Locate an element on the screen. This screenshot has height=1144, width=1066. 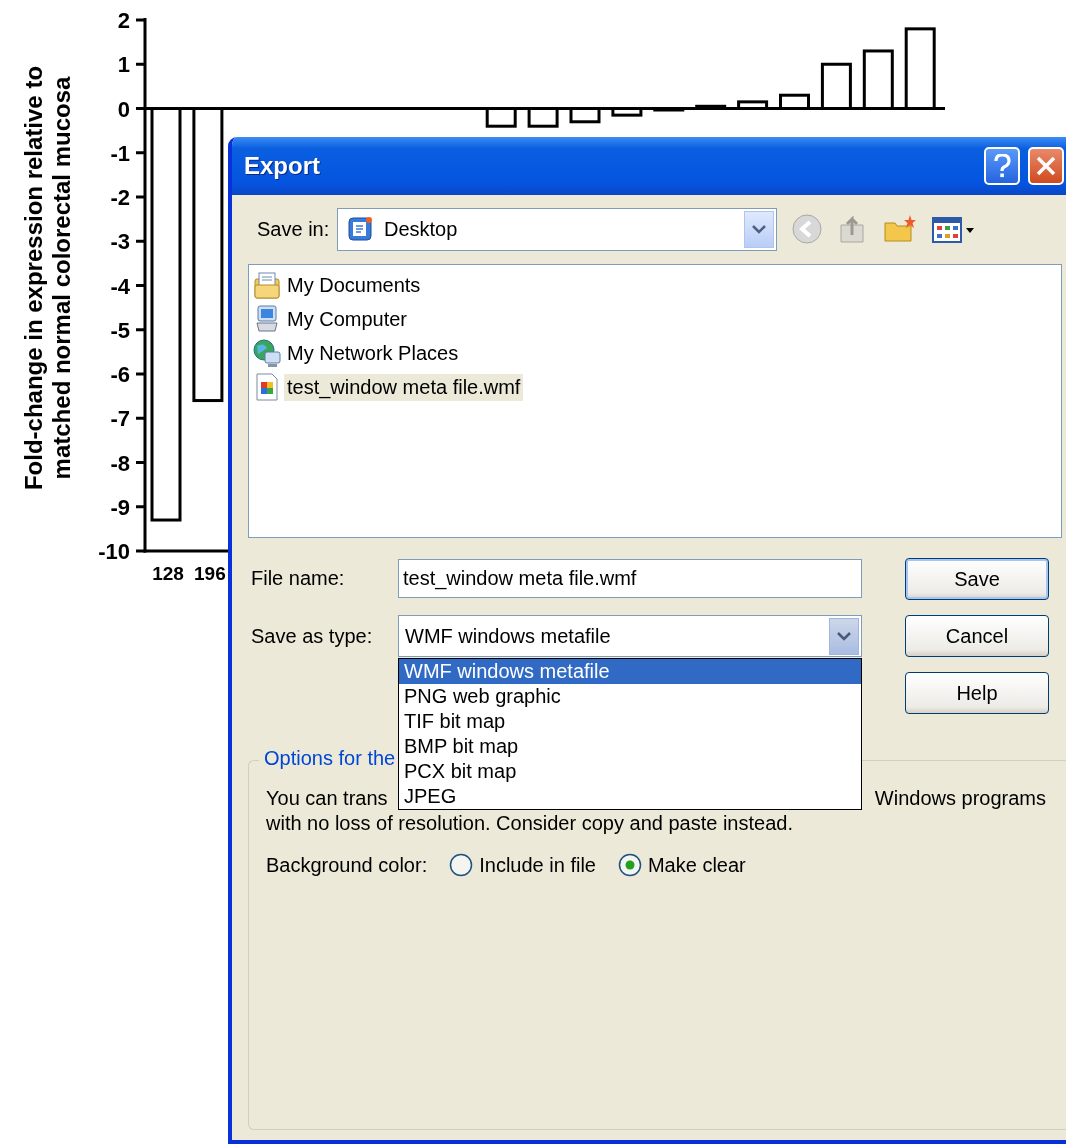
tick-label: -8 is located at coordinates (120, 463).